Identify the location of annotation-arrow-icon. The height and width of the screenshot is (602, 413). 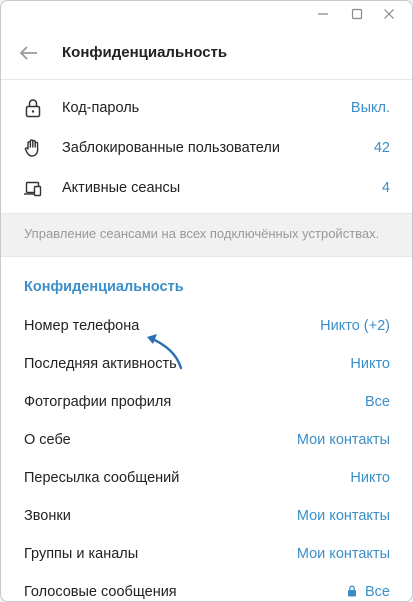
(165, 352).